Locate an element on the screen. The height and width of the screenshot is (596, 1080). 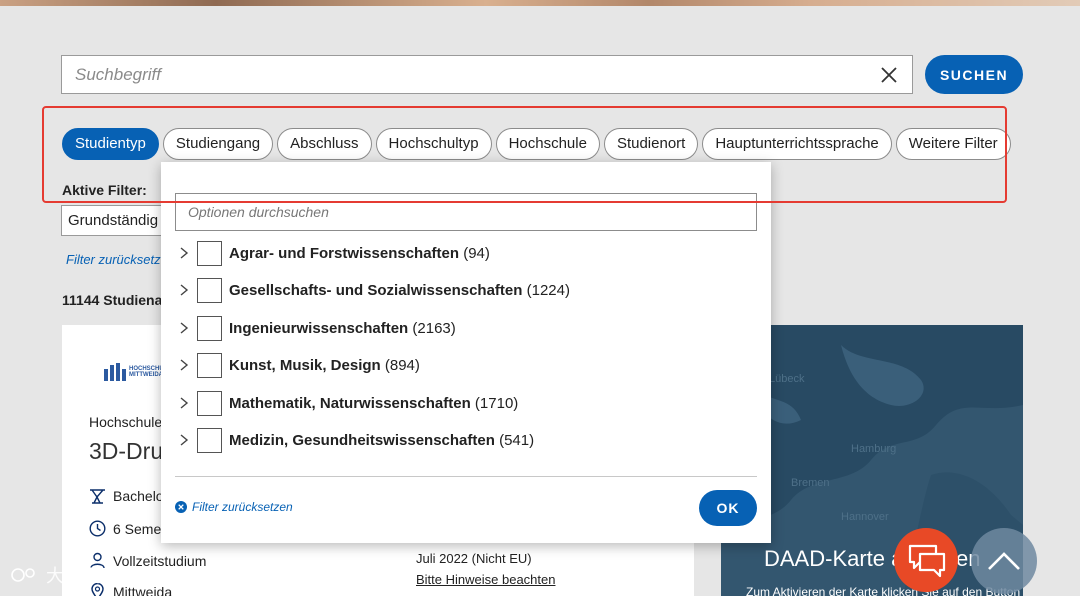
option-row: Medizin, Gesundheitswissenschaften (541) is located at coordinates (356, 440).